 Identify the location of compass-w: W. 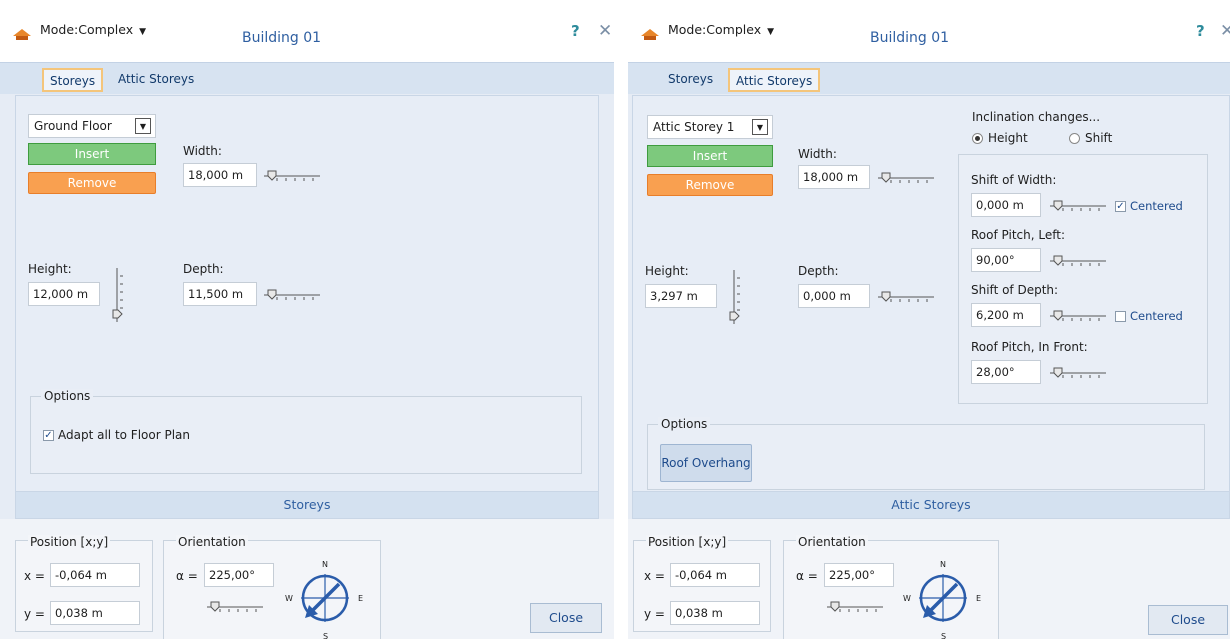
(289, 598).